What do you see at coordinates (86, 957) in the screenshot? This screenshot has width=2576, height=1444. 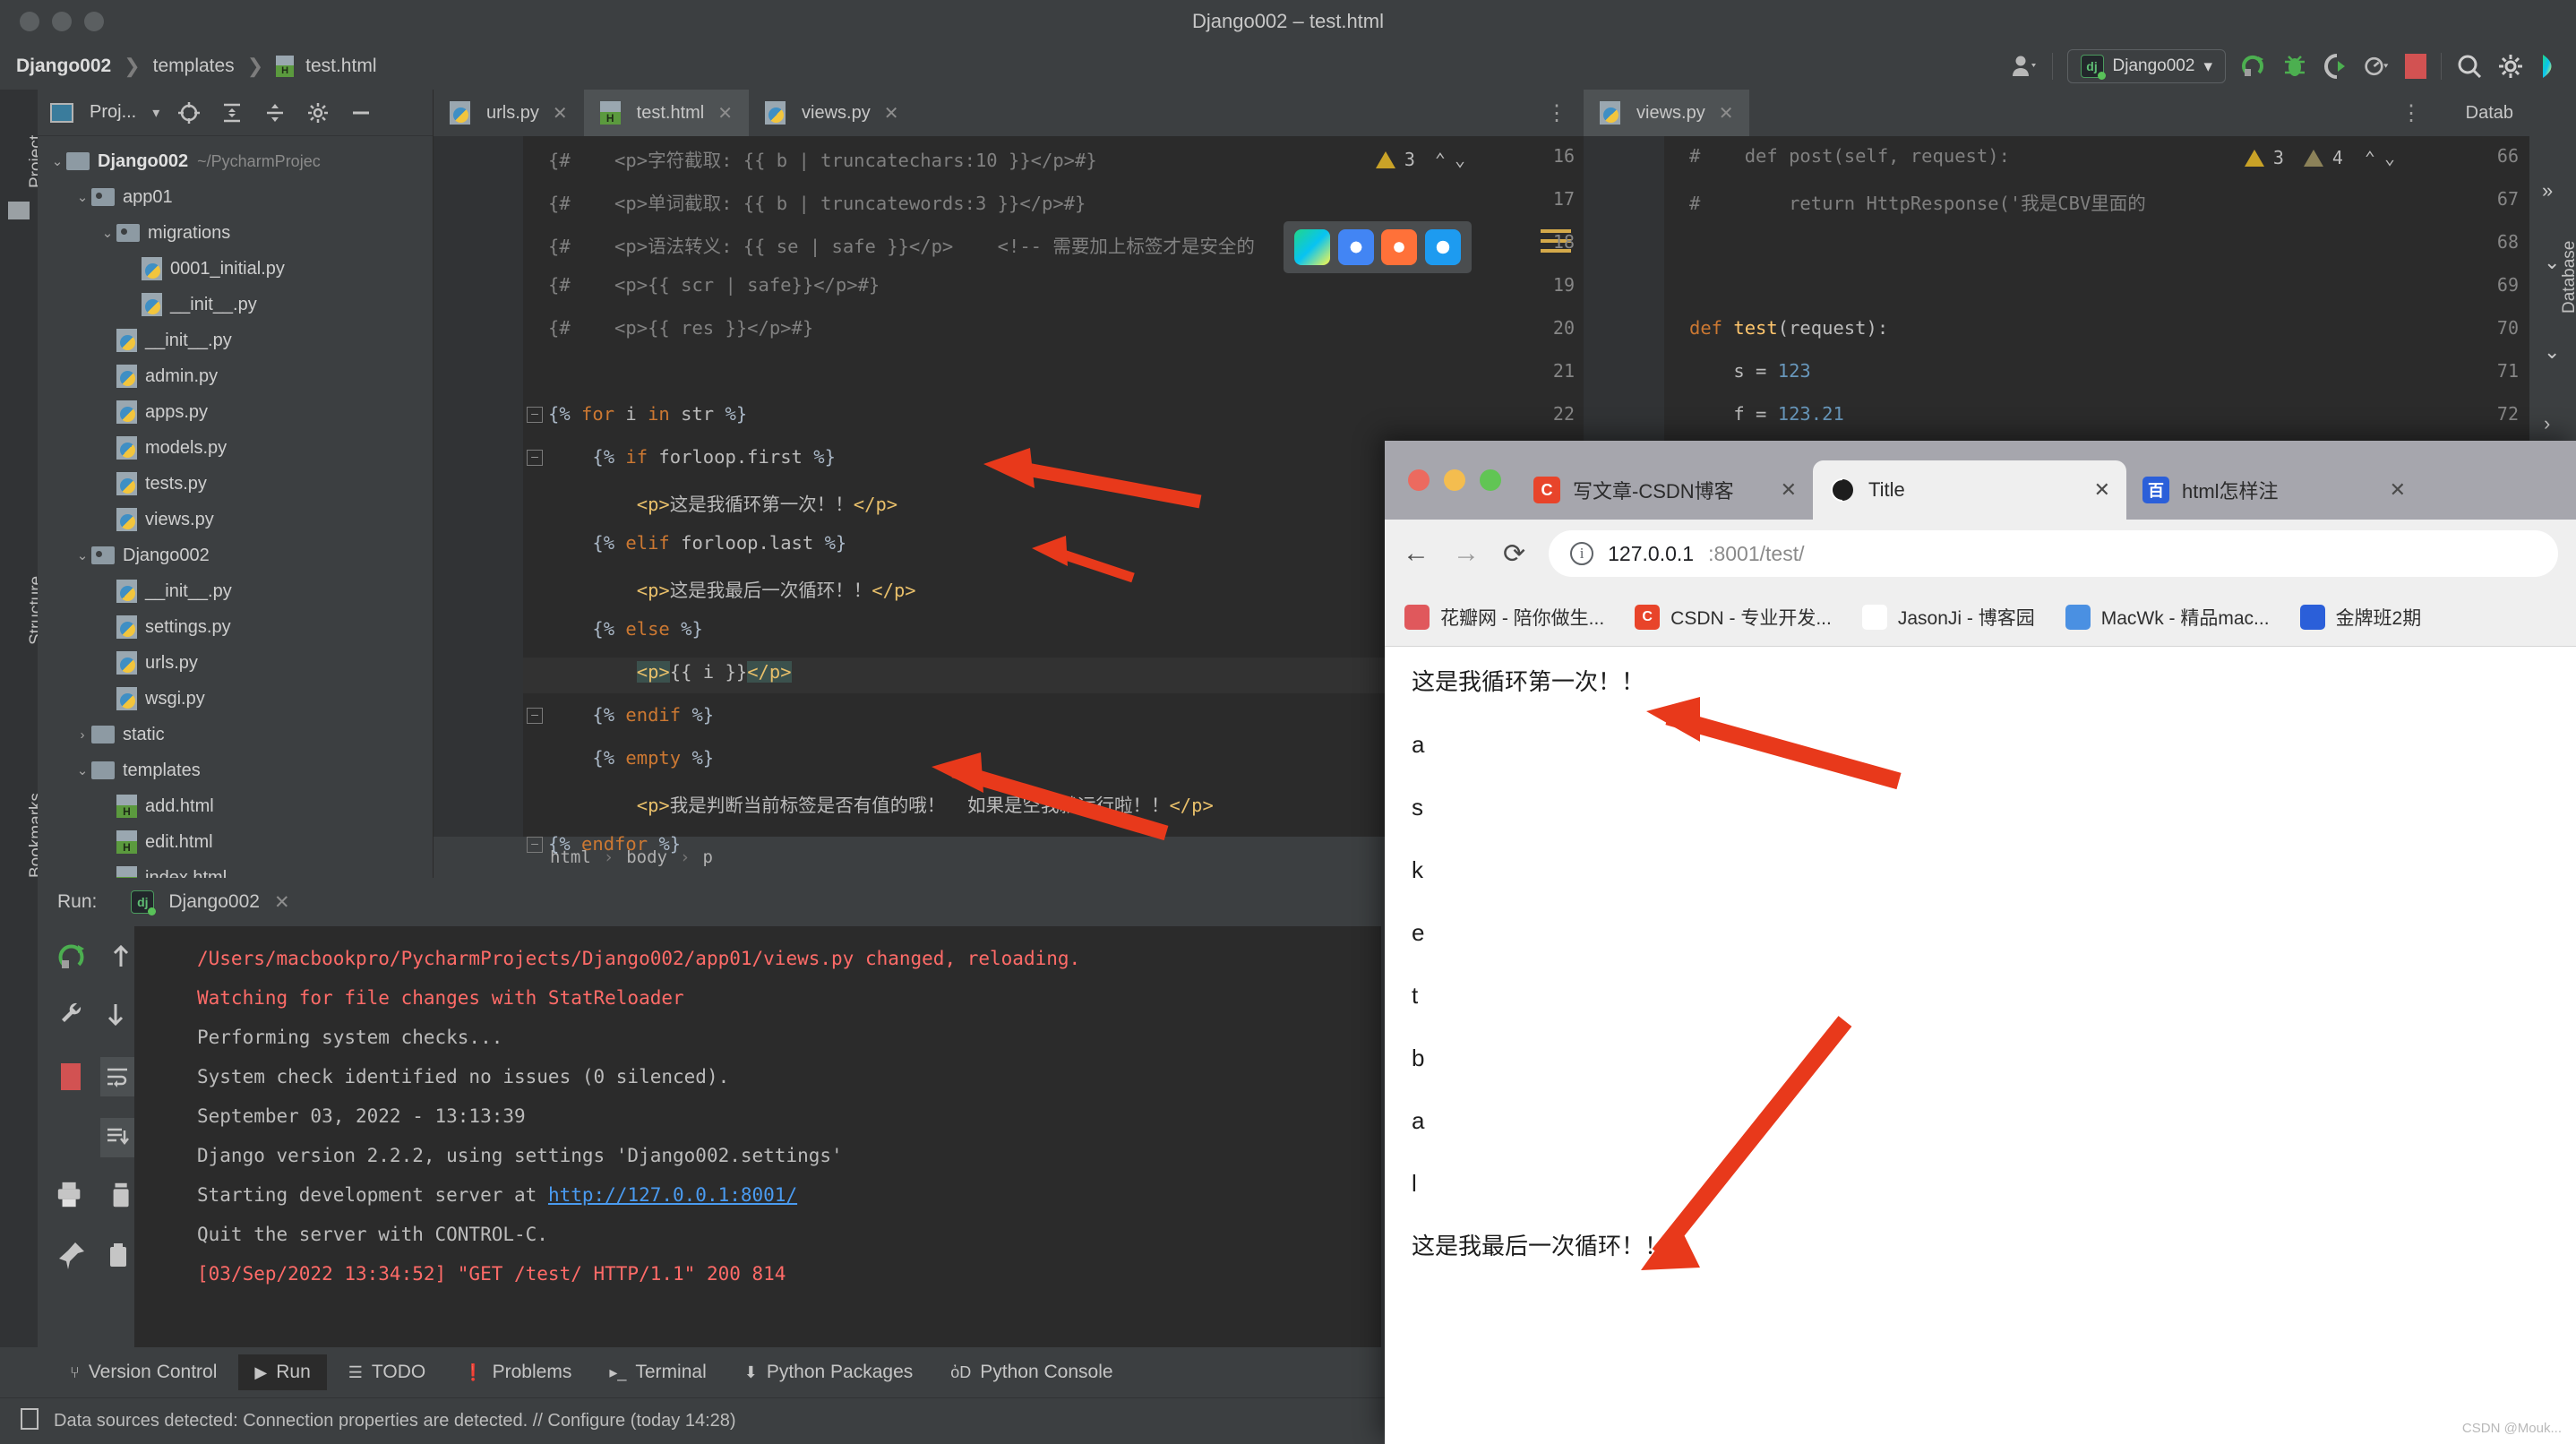 I see `rerun-button` at bounding box center [86, 957].